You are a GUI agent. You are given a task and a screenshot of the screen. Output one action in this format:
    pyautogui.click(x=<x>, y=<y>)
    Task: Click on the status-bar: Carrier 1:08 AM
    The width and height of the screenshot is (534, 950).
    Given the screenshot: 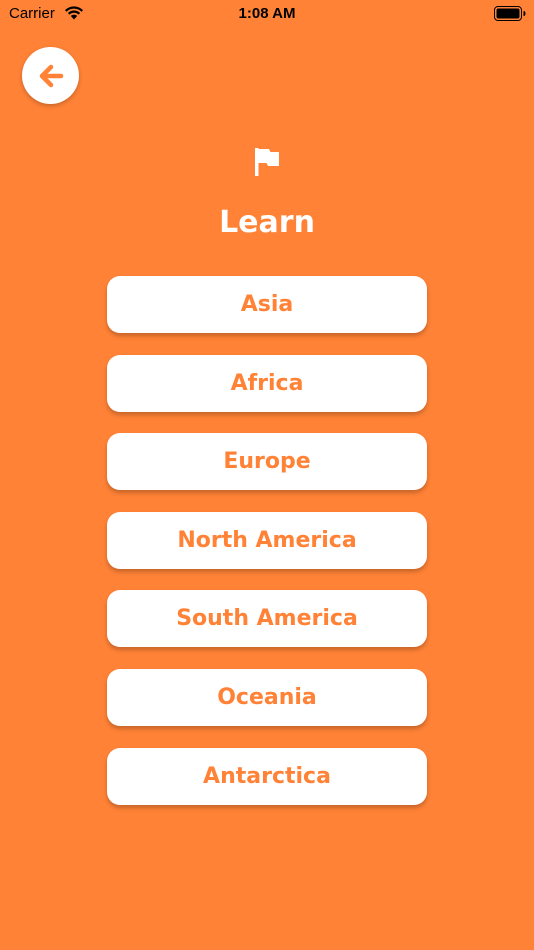 What is the action you would take?
    pyautogui.click(x=267, y=14)
    